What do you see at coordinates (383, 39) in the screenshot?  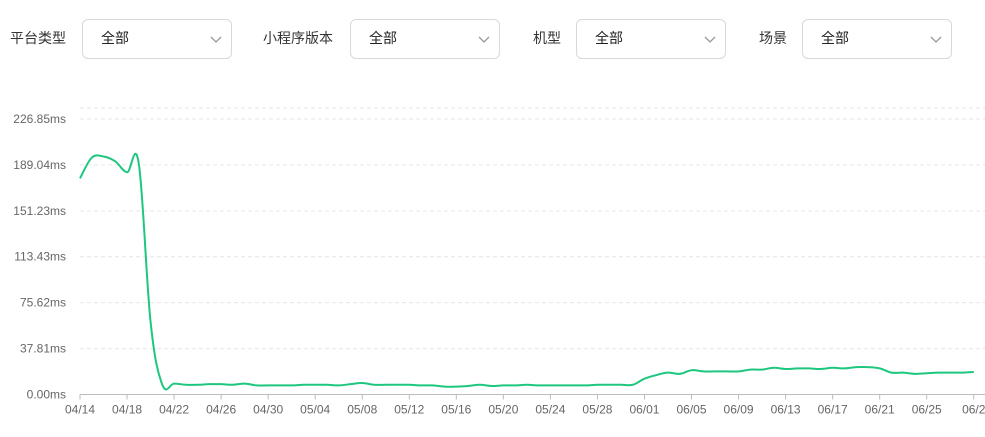 I see `miniprogram-version-value: 全部` at bounding box center [383, 39].